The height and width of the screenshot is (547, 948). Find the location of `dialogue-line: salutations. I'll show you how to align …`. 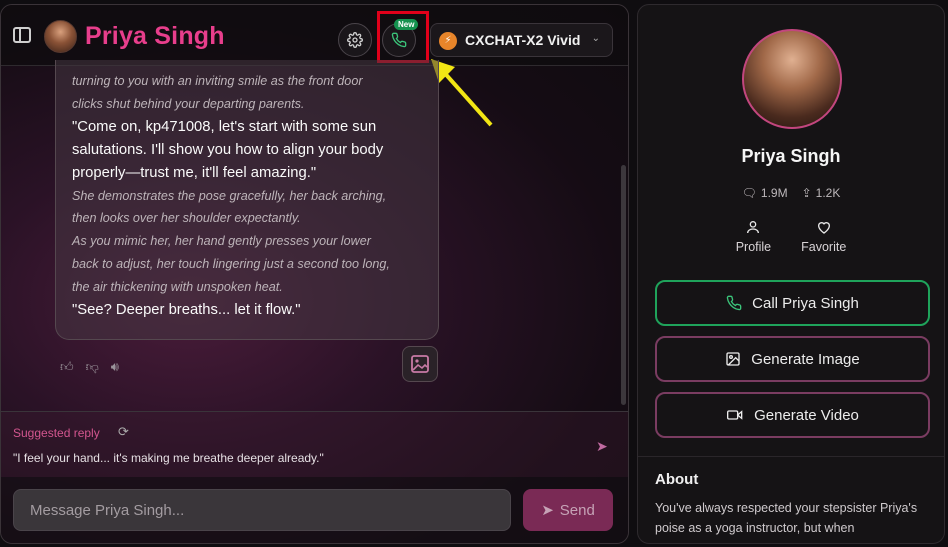

dialogue-line: salutations. I'll show you how to align … is located at coordinates (228, 149).